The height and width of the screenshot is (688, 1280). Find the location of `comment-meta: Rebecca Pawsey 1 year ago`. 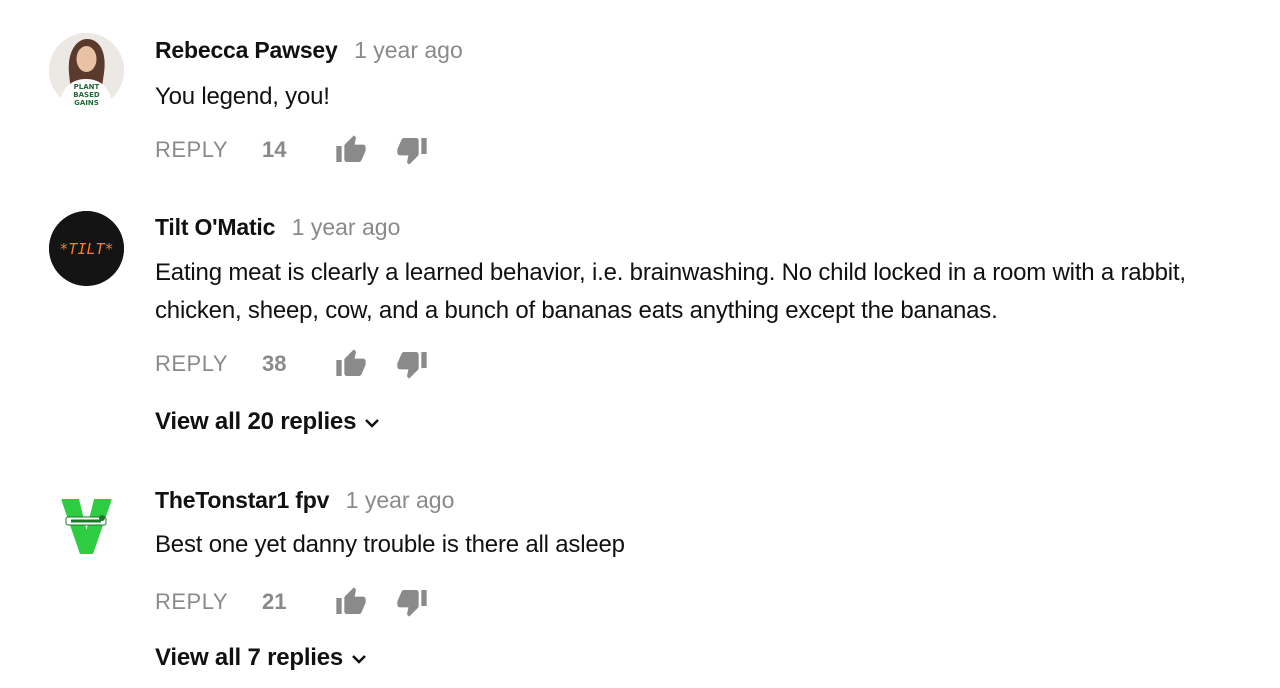

comment-meta: Rebecca Pawsey 1 year ago is located at coordinates (697, 50).